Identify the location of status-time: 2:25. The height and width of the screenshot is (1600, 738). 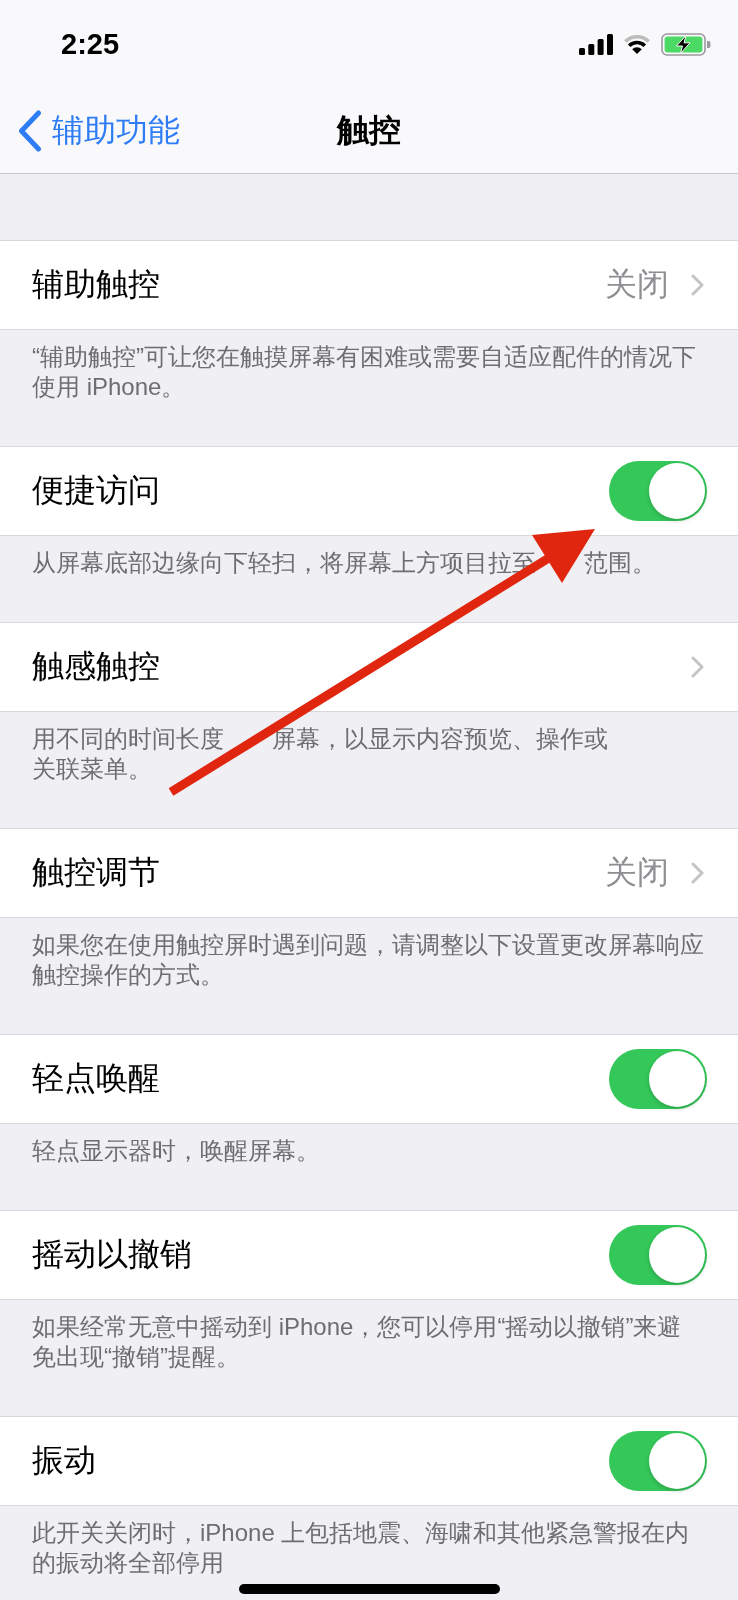
(90, 44).